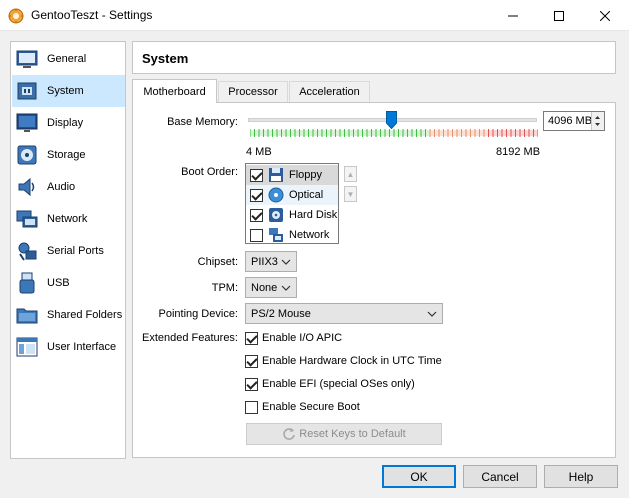  I want to click on close-icon, so click(605, 15).